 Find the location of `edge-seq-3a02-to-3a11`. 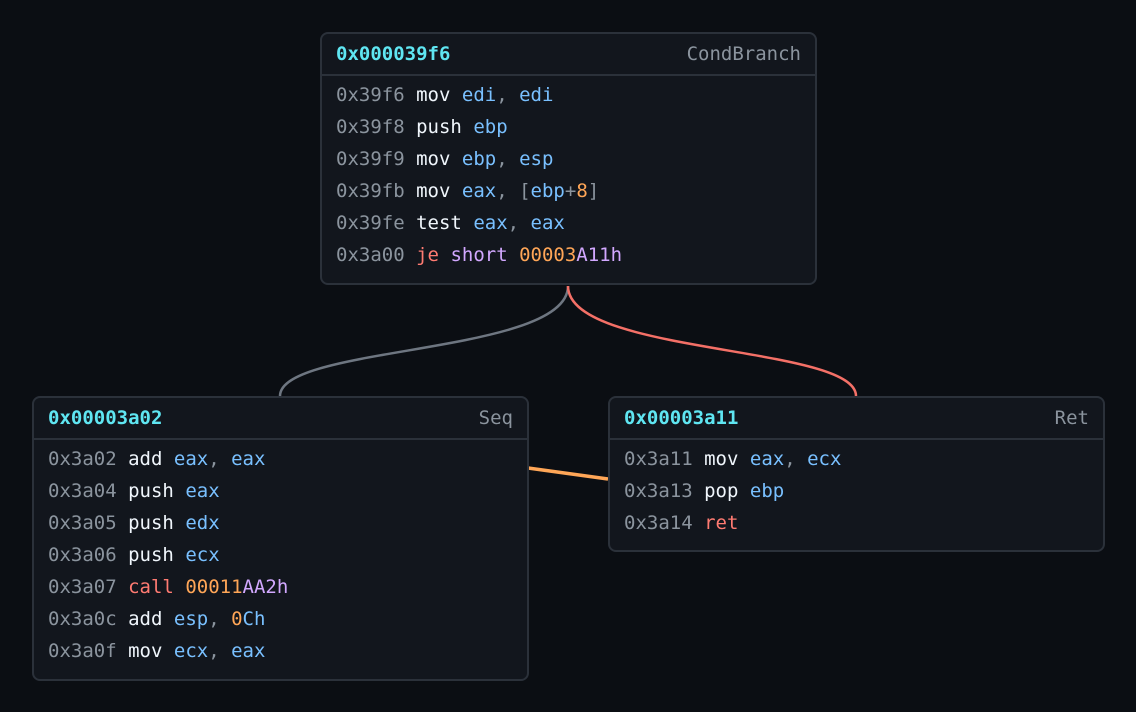

edge-seq-3a02-to-3a11 is located at coordinates (568, 473).